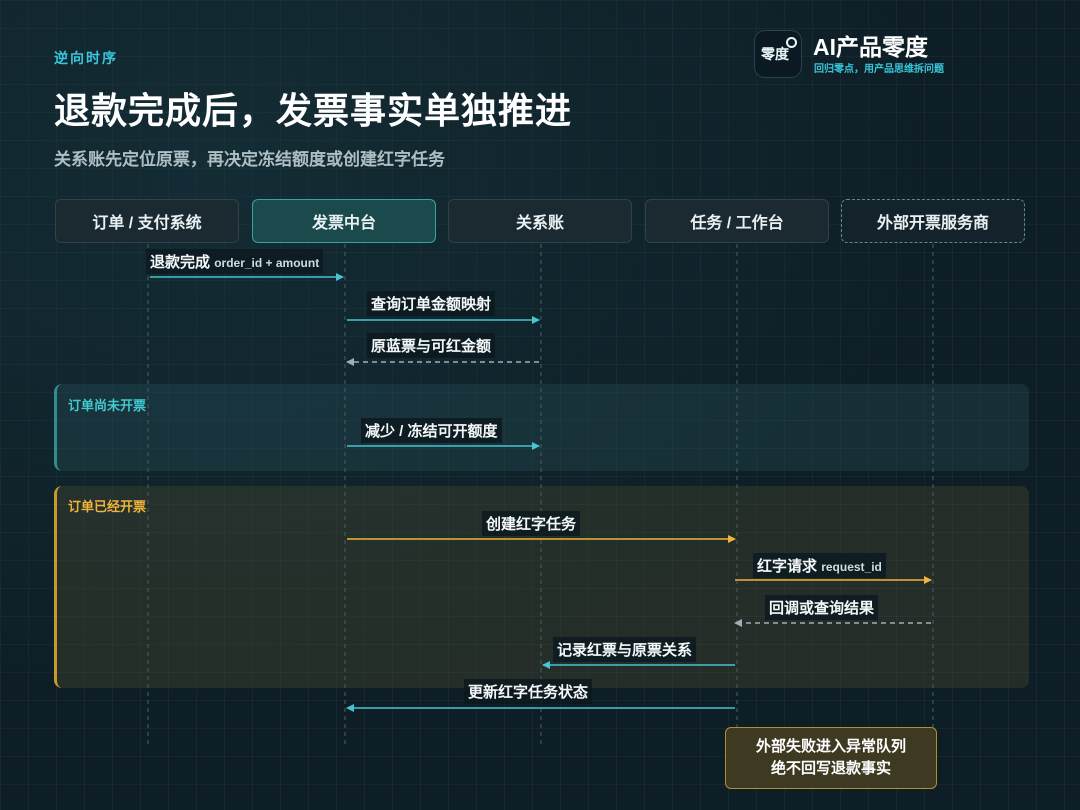  I want to click on actor-order-payment-system: 订单 / 支付系统, so click(147, 221).